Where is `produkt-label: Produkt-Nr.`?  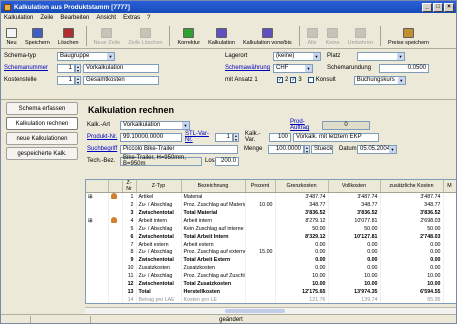
produkt-label: Produkt-Nr. is located at coordinates (103, 137).